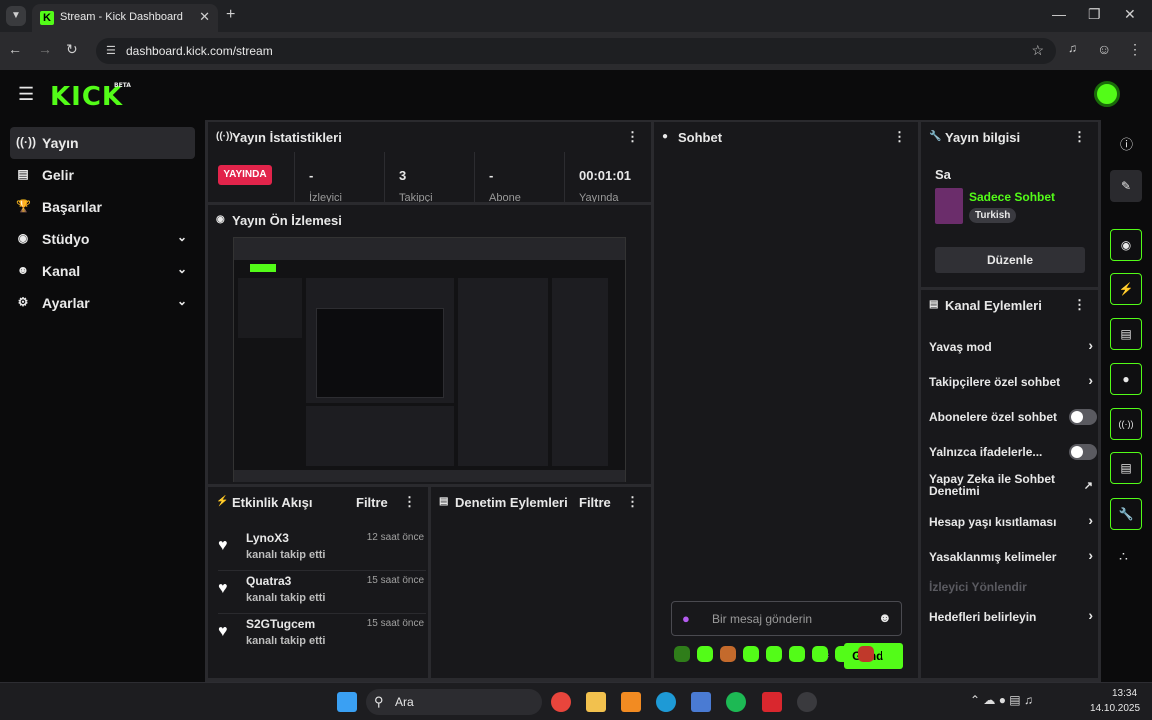 The image size is (1152, 720). I want to click on back-icon: ←, so click(15, 49).